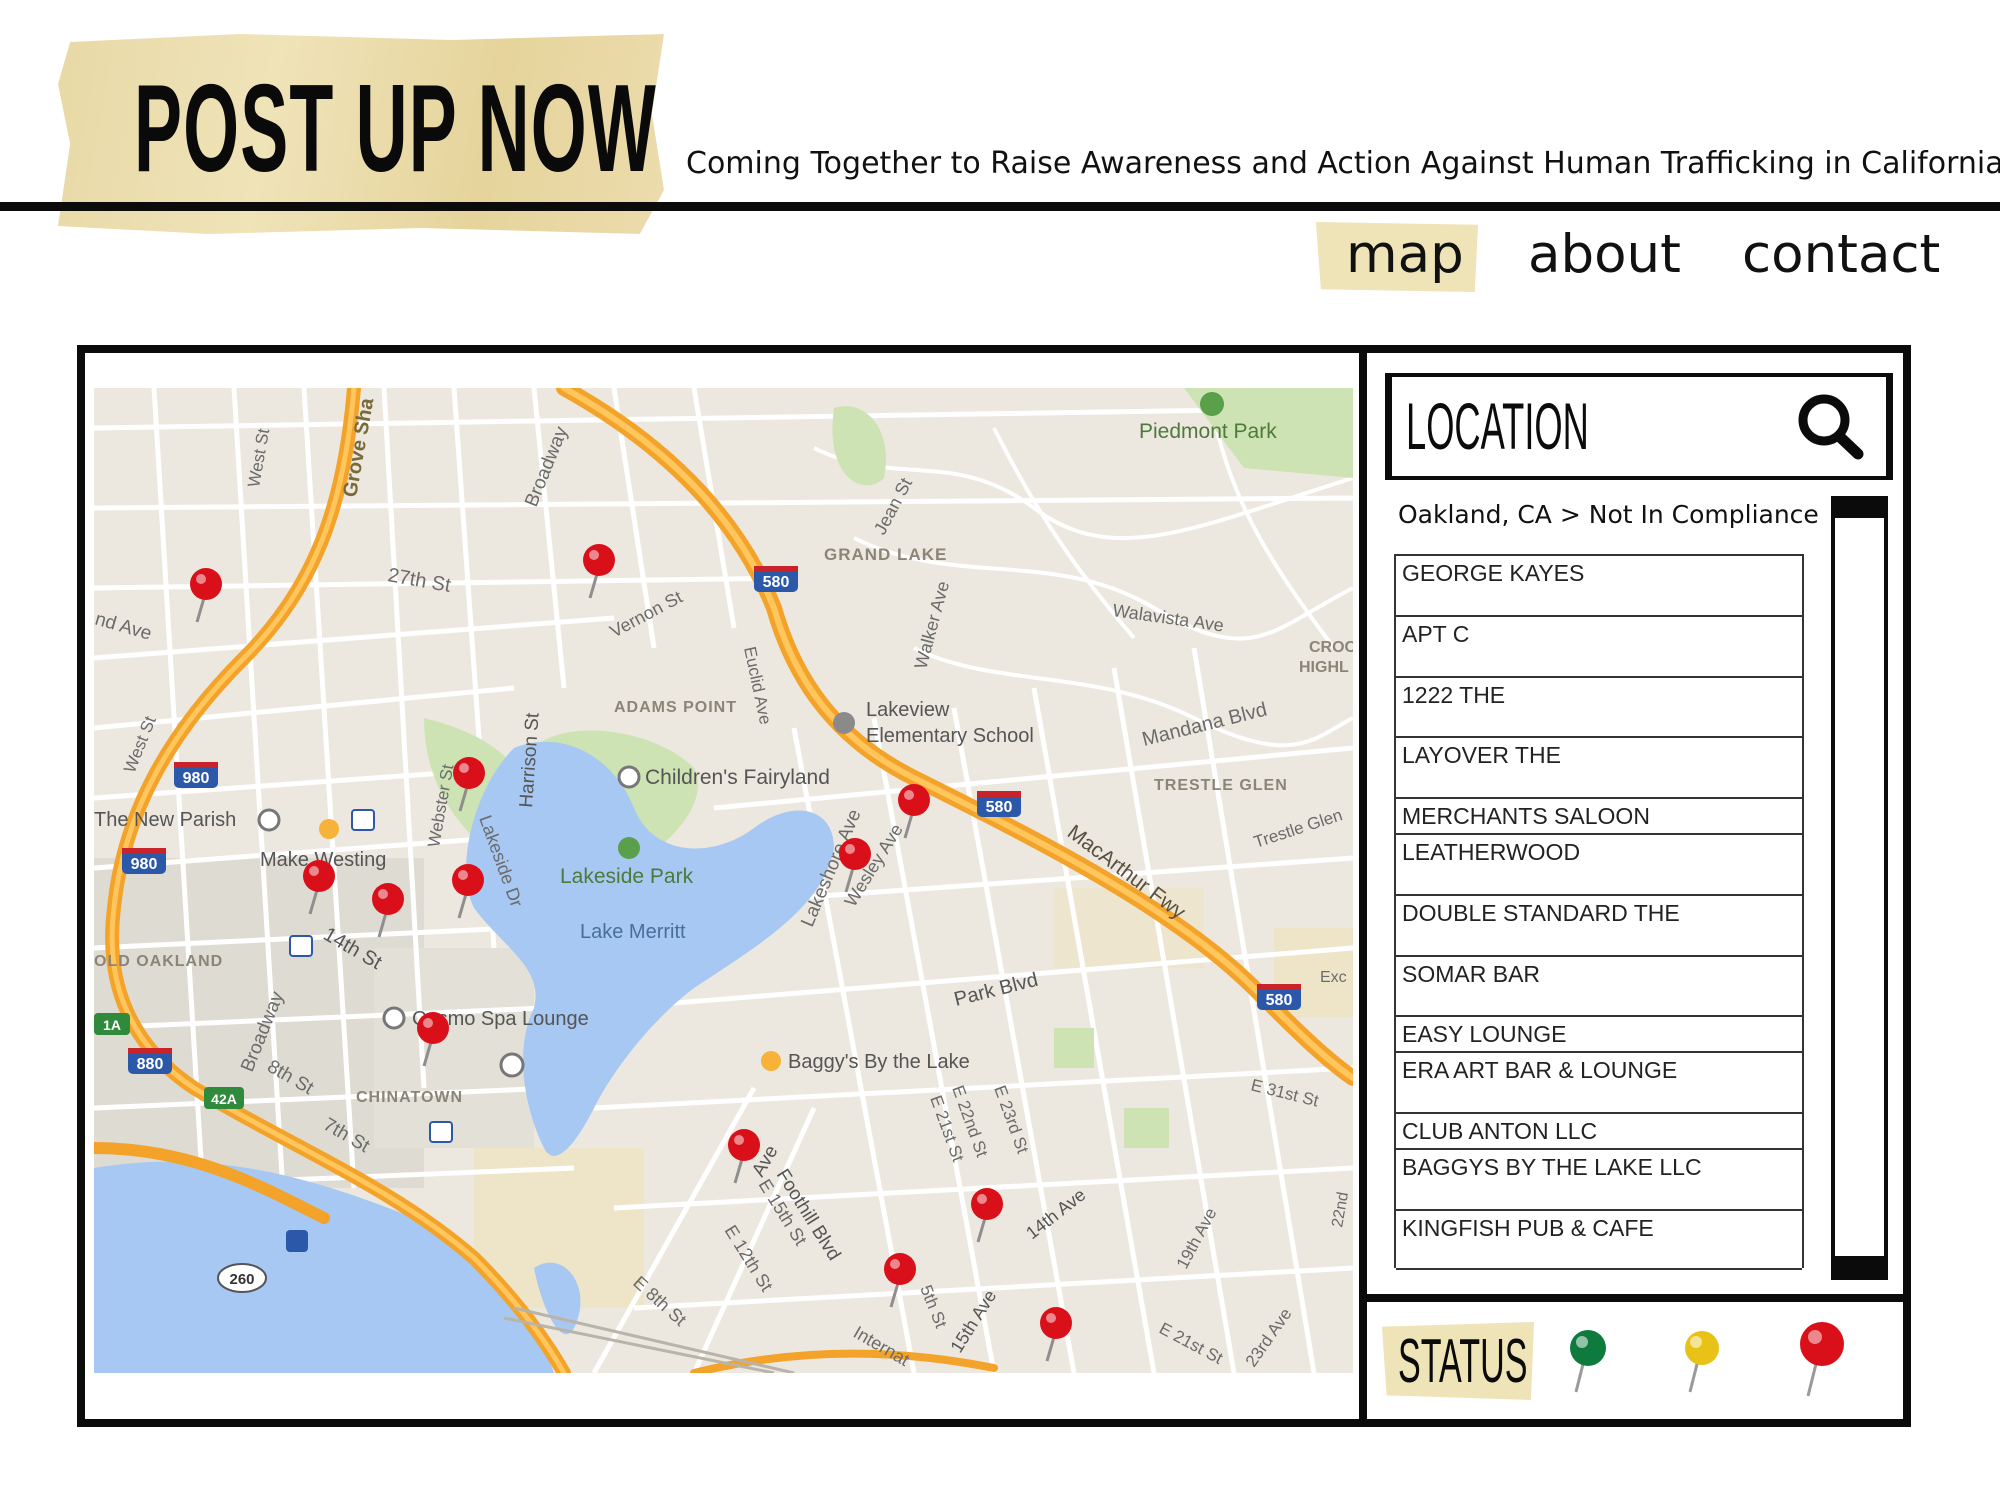  What do you see at coordinates (1599, 708) in the screenshot?
I see `list-item: 1222 THE` at bounding box center [1599, 708].